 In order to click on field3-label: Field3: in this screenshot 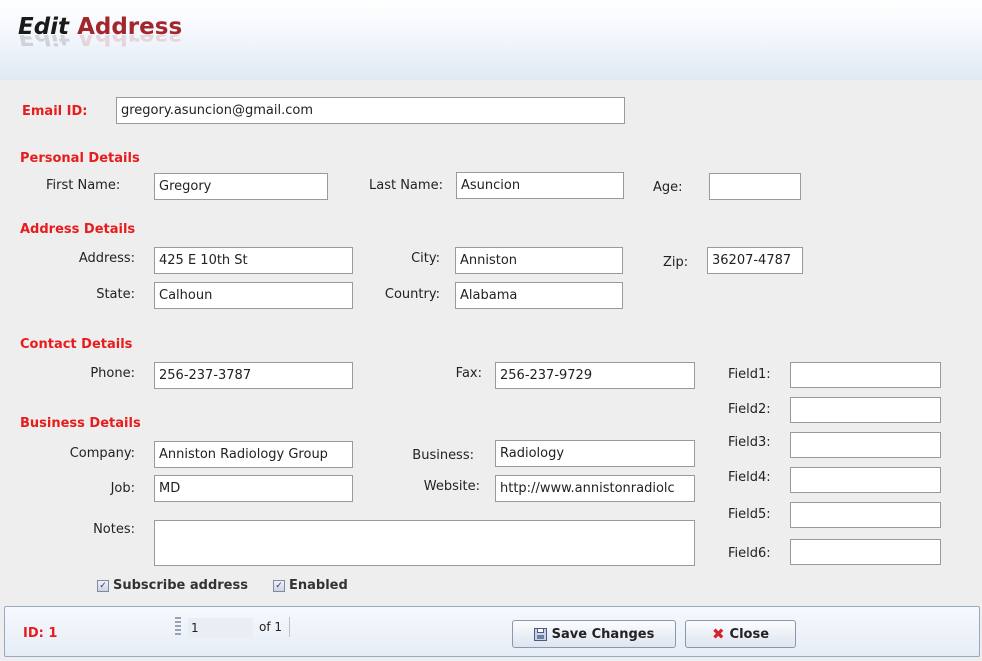, I will do `click(749, 442)`.